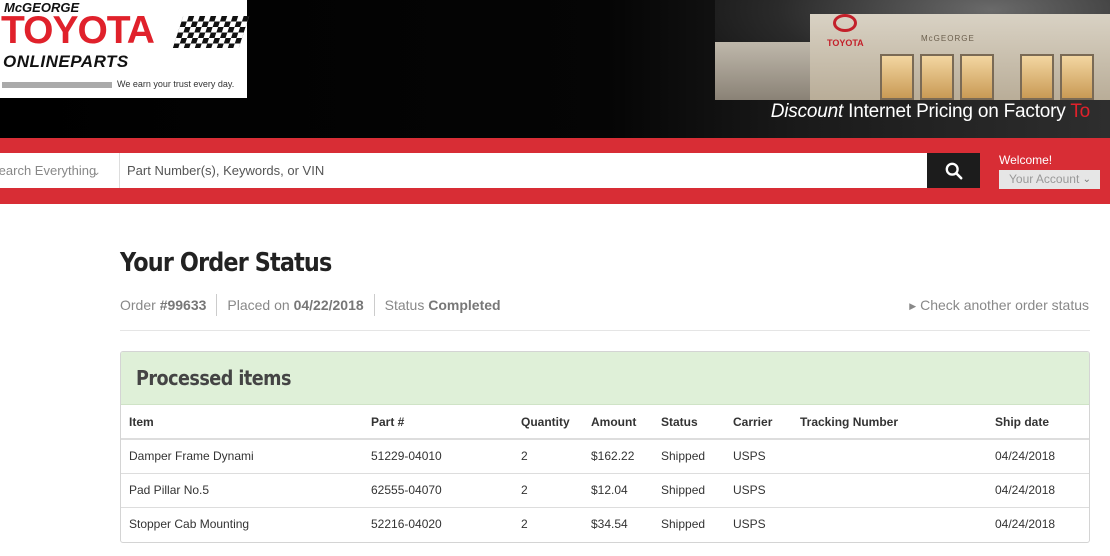  What do you see at coordinates (211, 32) in the screenshot?
I see `checkered-flag-icon` at bounding box center [211, 32].